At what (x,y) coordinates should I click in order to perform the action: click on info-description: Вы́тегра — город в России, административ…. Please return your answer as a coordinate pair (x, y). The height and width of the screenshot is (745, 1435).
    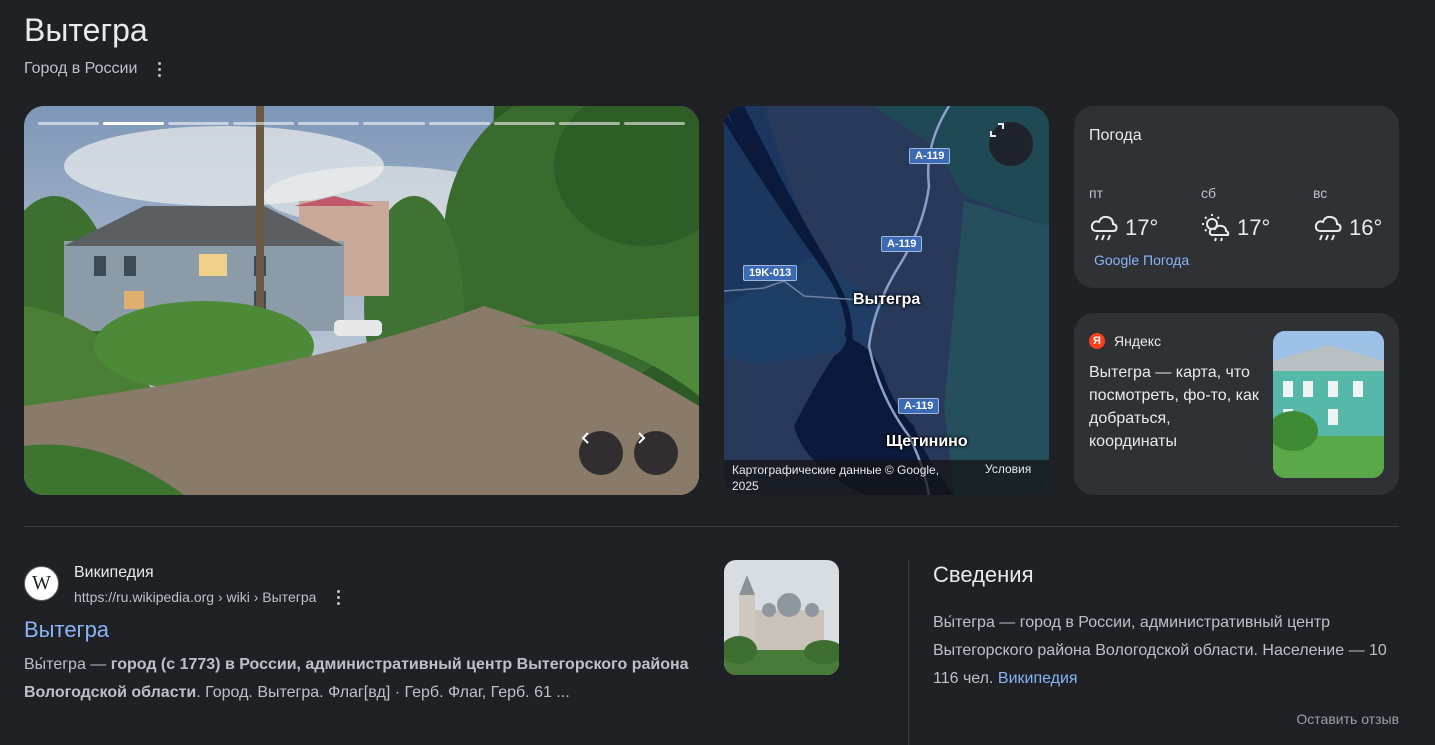
    Looking at the image, I should click on (1166, 651).